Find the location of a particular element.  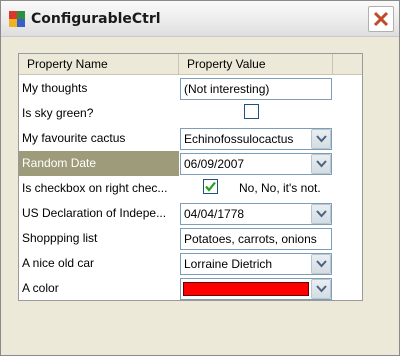

property-name: A nice old car is located at coordinates (58, 263).